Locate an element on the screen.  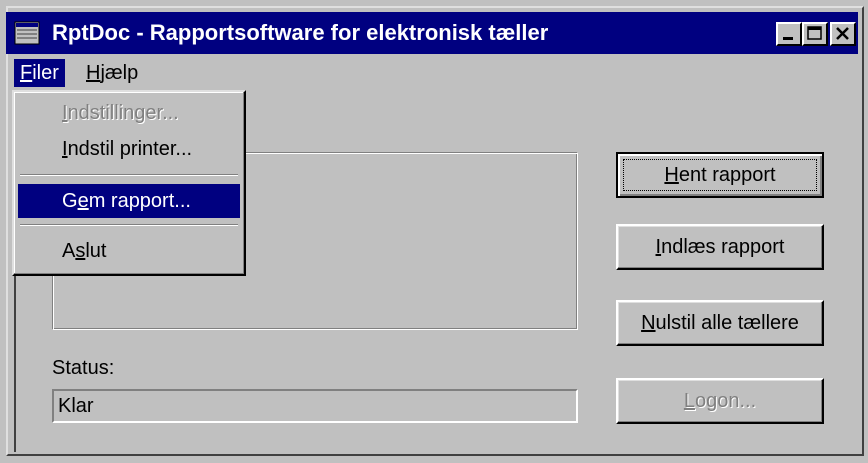
close-button is located at coordinates (843, 34).